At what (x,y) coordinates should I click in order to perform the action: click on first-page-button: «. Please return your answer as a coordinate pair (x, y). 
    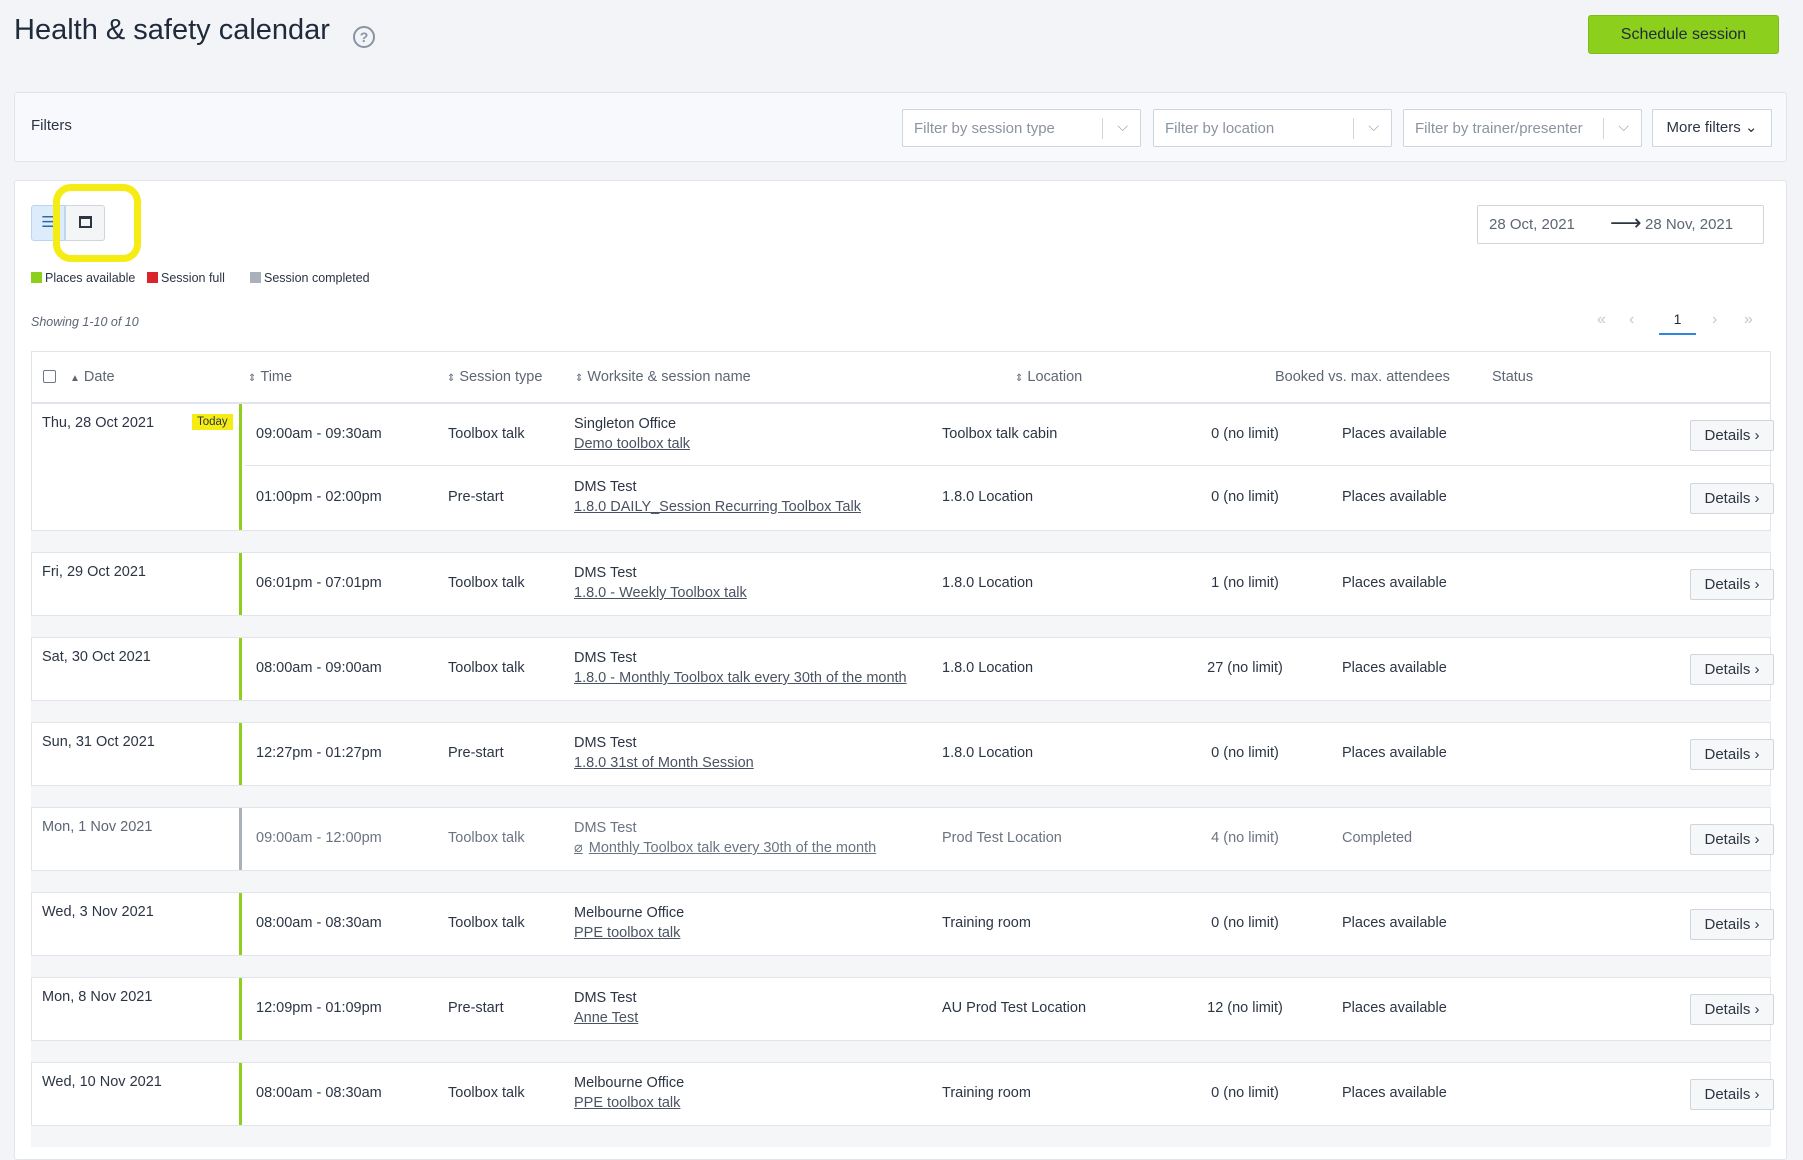
    Looking at the image, I should click on (1601, 320).